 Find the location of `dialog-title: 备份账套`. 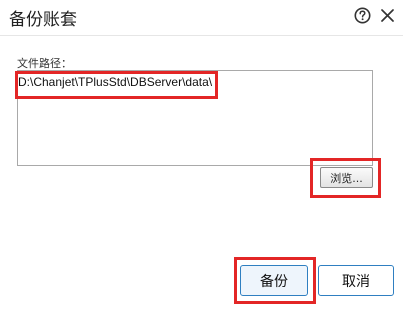

dialog-title: 备份账套 is located at coordinates (43, 20).